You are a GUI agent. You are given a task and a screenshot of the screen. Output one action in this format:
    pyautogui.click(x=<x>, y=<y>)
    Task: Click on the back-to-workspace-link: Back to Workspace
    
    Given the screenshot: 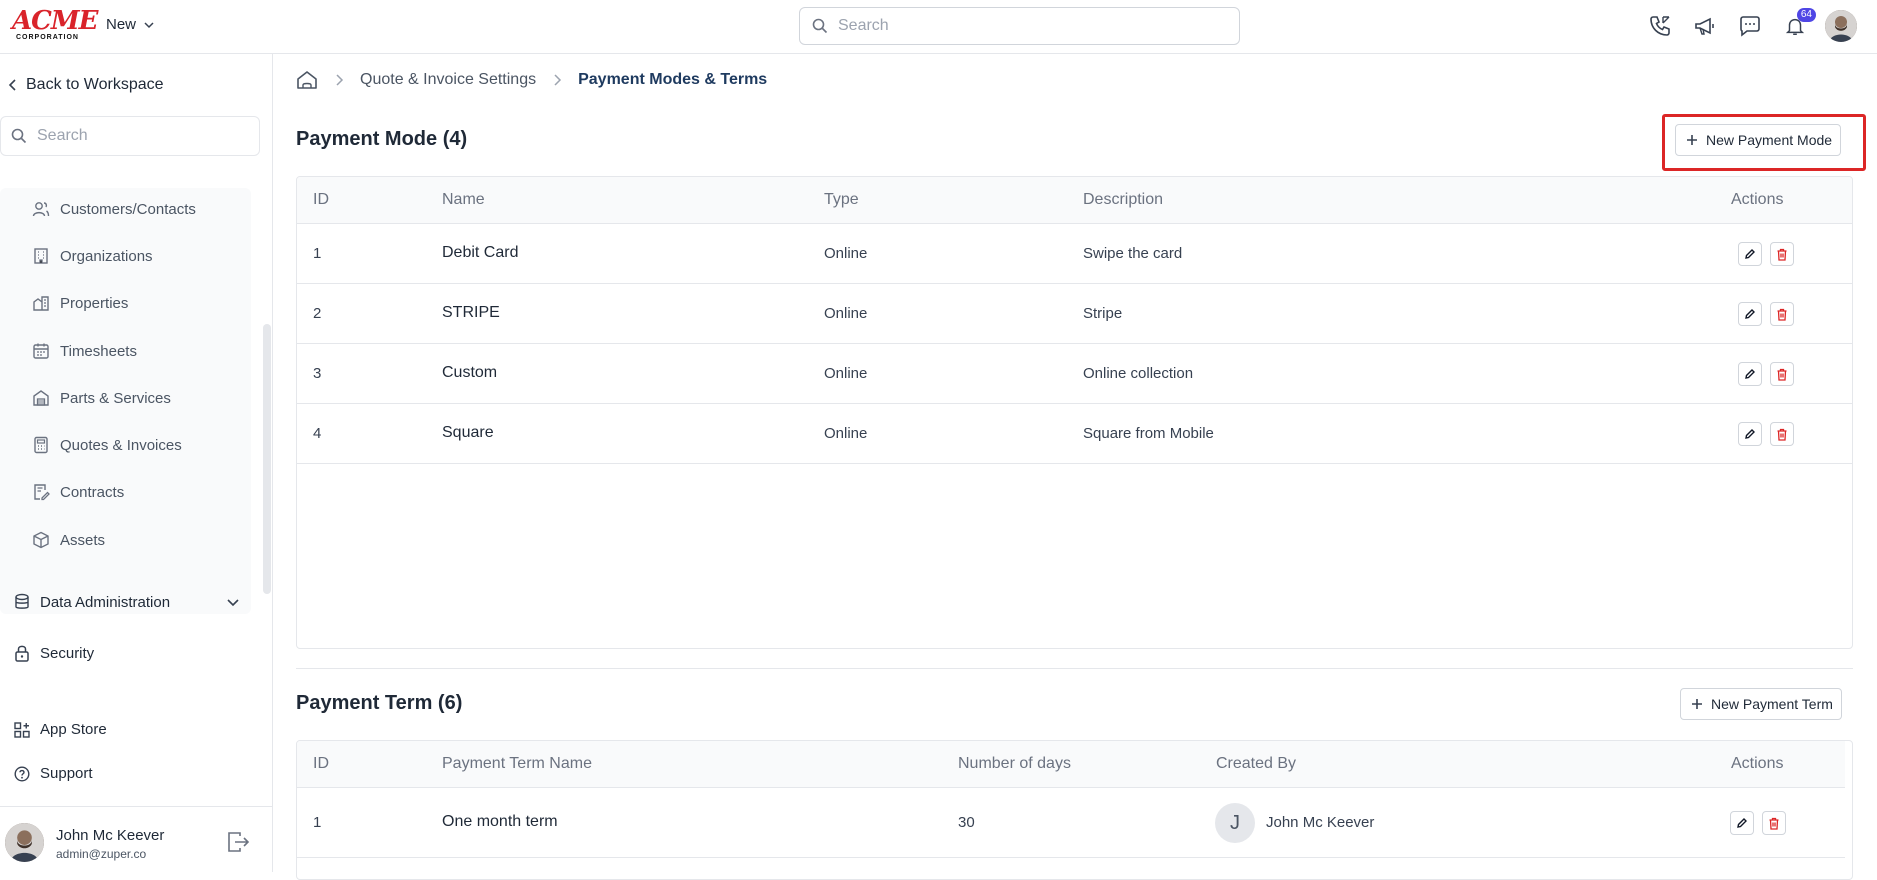 What is the action you would take?
    pyautogui.click(x=86, y=85)
    